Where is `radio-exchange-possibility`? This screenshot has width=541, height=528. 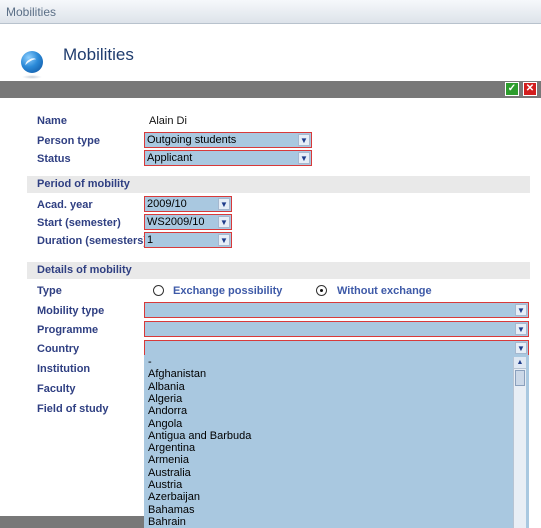 radio-exchange-possibility is located at coordinates (158, 290).